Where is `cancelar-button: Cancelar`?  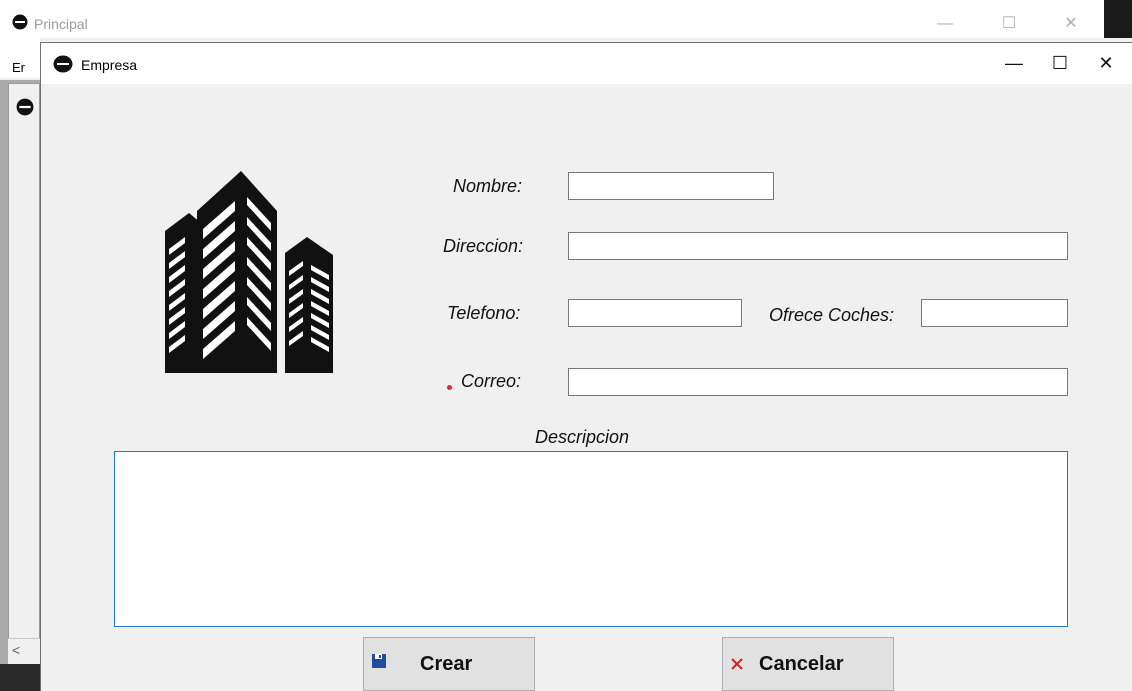 cancelar-button: Cancelar is located at coordinates (808, 664).